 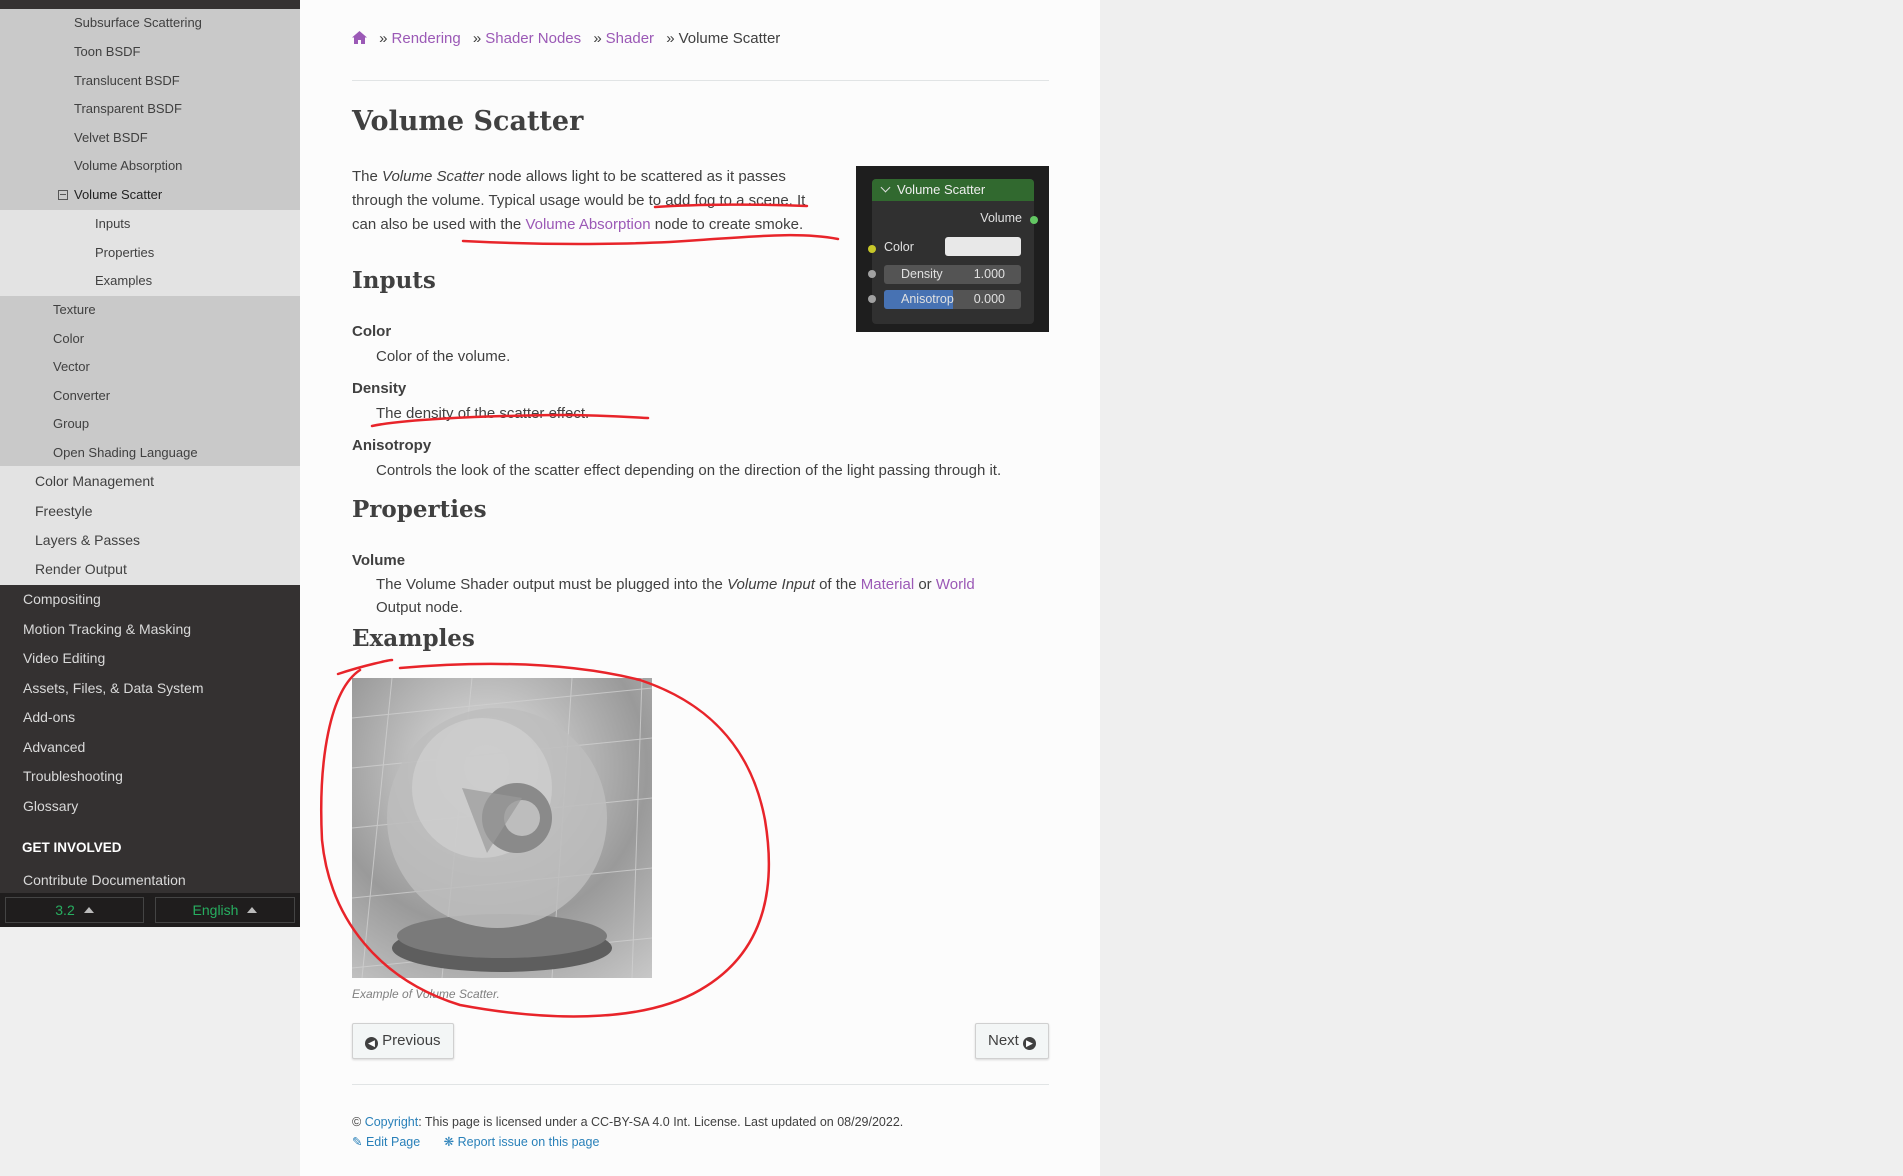 I want to click on sidebar-item-render-output: Render Output, so click(x=150, y=569).